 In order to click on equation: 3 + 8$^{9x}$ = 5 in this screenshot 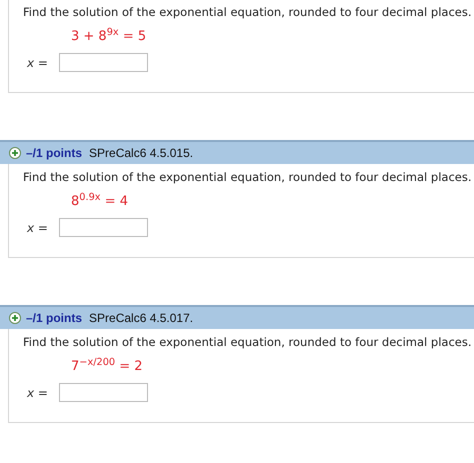, I will do `click(108, 37)`.